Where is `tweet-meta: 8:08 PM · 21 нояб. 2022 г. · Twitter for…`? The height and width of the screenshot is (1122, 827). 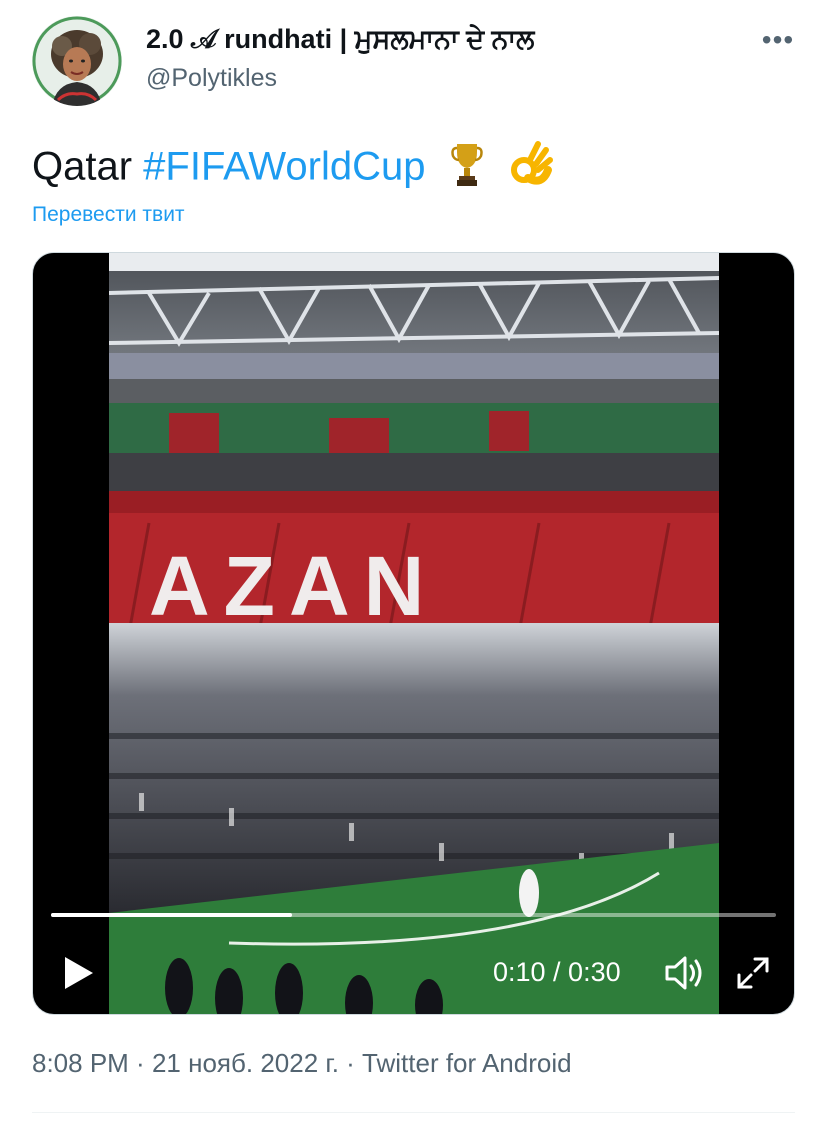
tweet-meta: 8:08 PM · 21 нояб. 2022 г. · Twitter for… is located at coordinates (302, 1063).